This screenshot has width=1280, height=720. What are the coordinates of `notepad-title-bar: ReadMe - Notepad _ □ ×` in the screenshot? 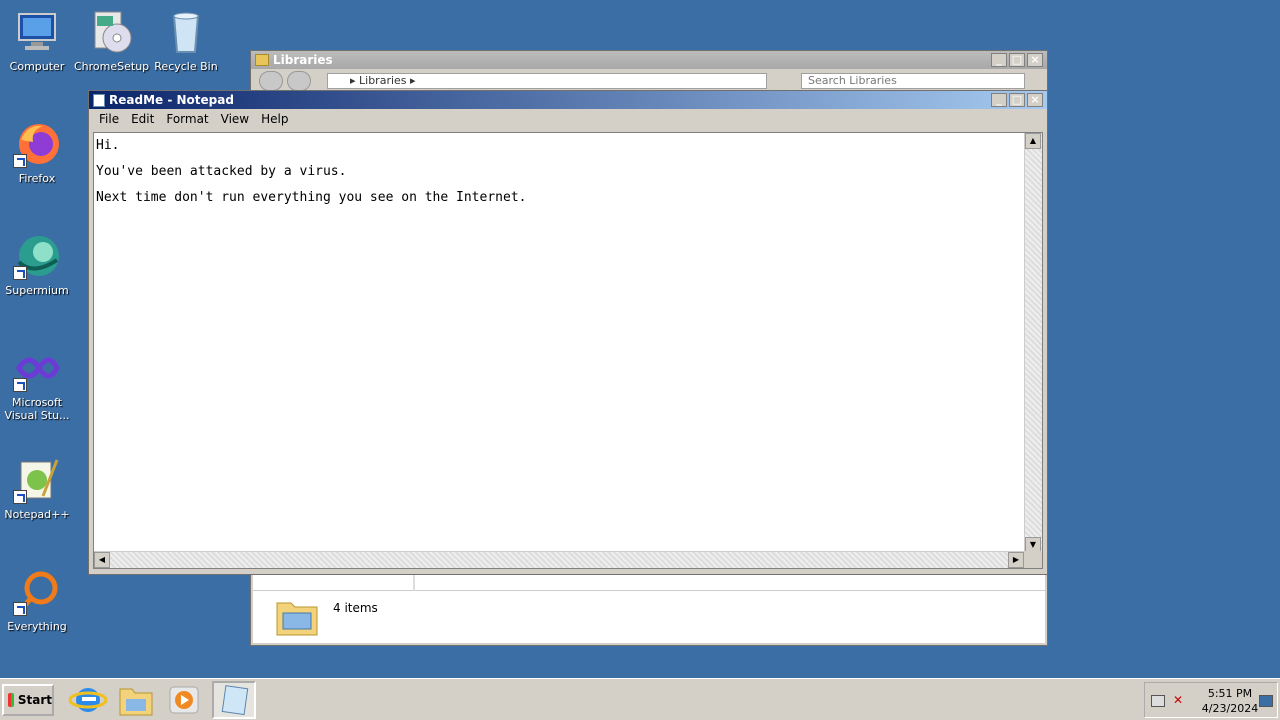 It's located at (568, 100).